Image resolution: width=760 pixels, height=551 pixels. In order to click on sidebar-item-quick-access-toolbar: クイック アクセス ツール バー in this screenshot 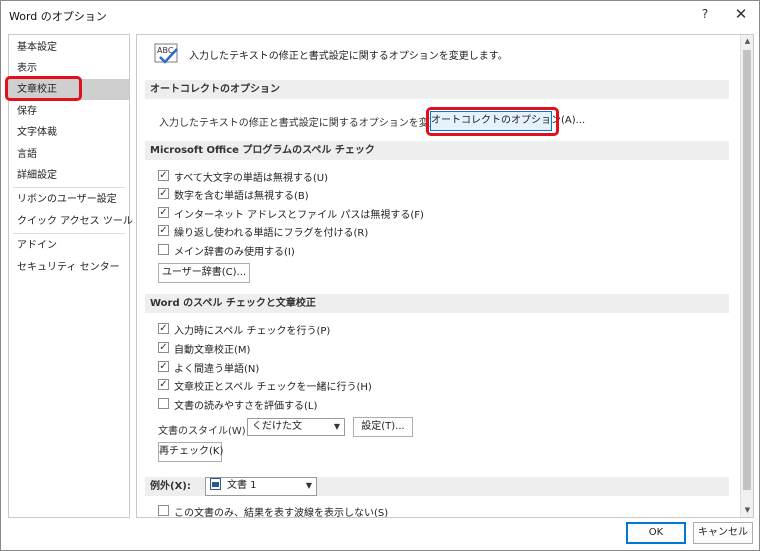, I will do `click(82, 221)`.